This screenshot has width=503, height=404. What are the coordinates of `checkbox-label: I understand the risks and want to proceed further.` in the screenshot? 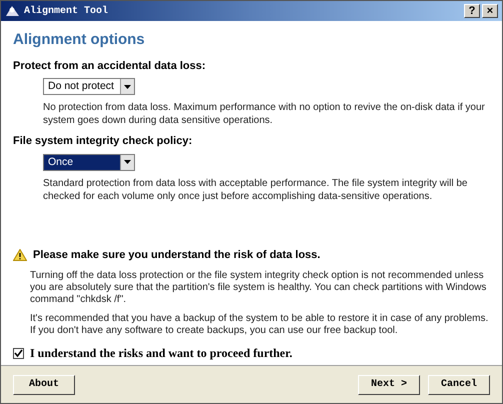 It's located at (161, 353).